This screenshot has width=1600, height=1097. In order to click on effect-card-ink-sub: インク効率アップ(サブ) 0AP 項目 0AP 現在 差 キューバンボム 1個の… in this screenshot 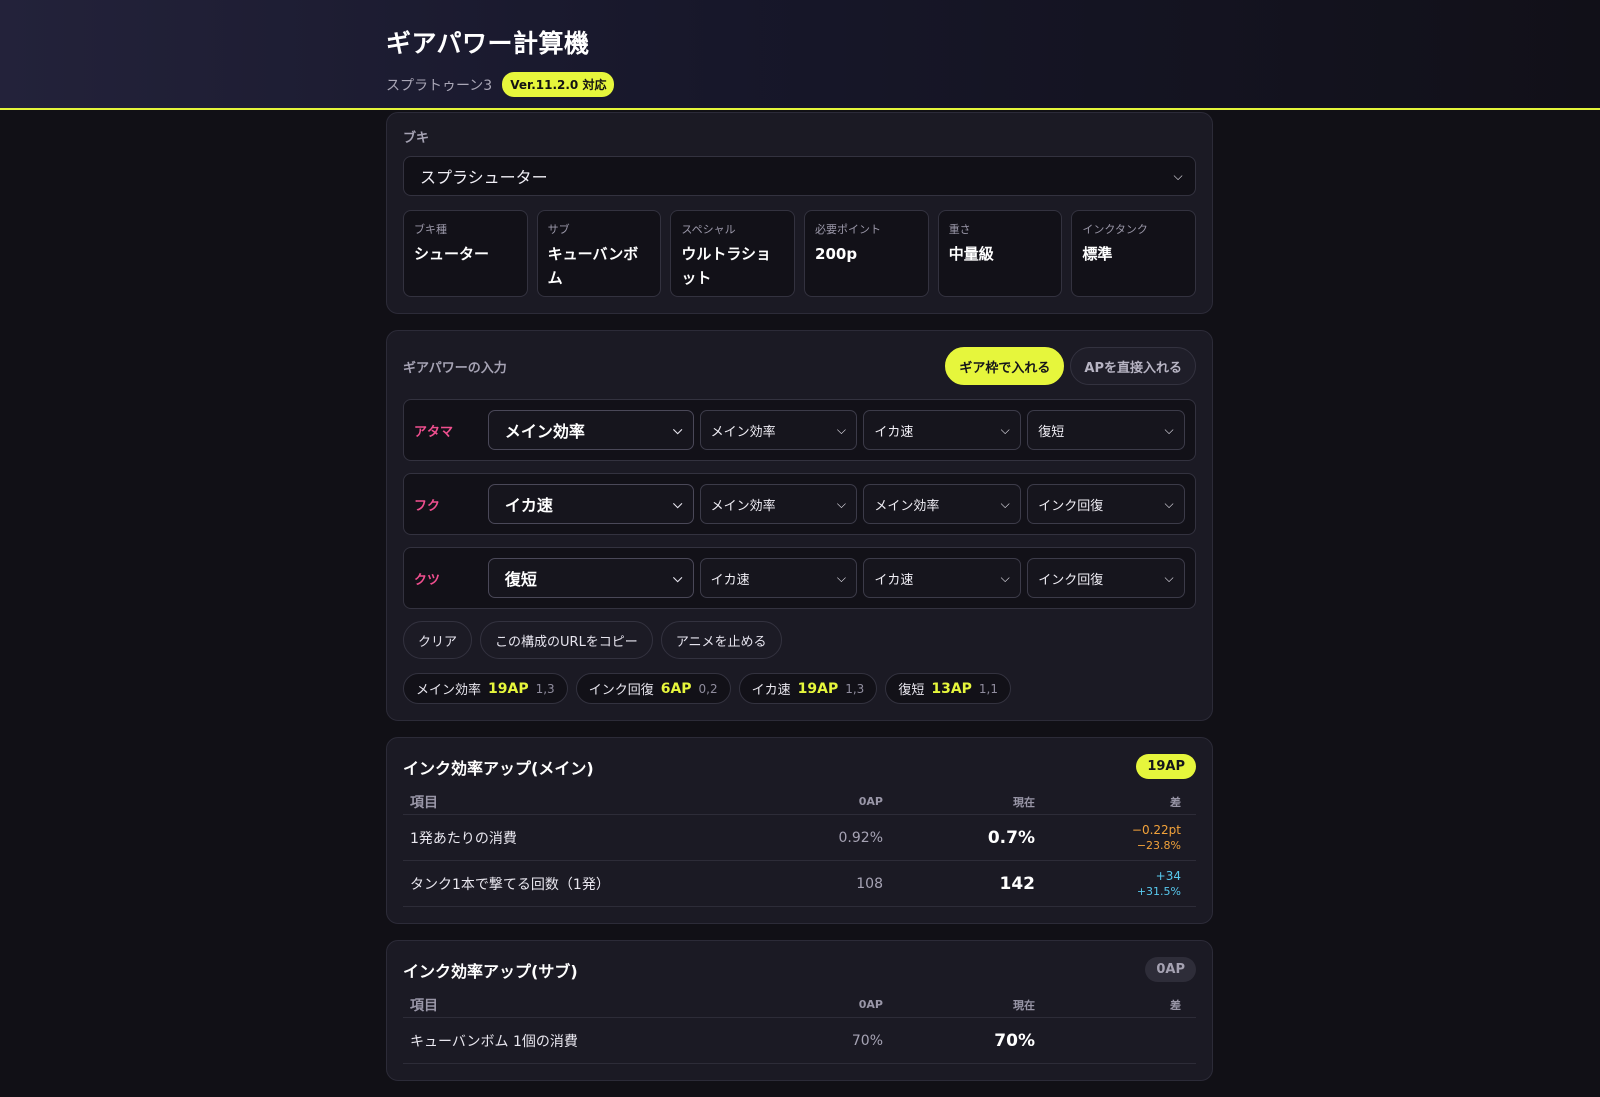, I will do `click(799, 1010)`.